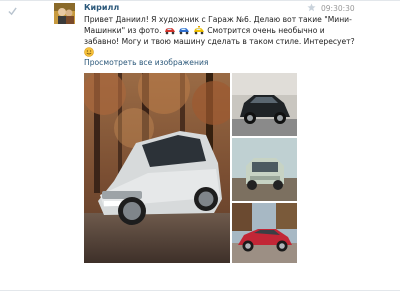 The width and height of the screenshot is (400, 291). Describe the element at coordinates (264, 104) in the screenshot. I see `photo-black-mini-car` at that location.